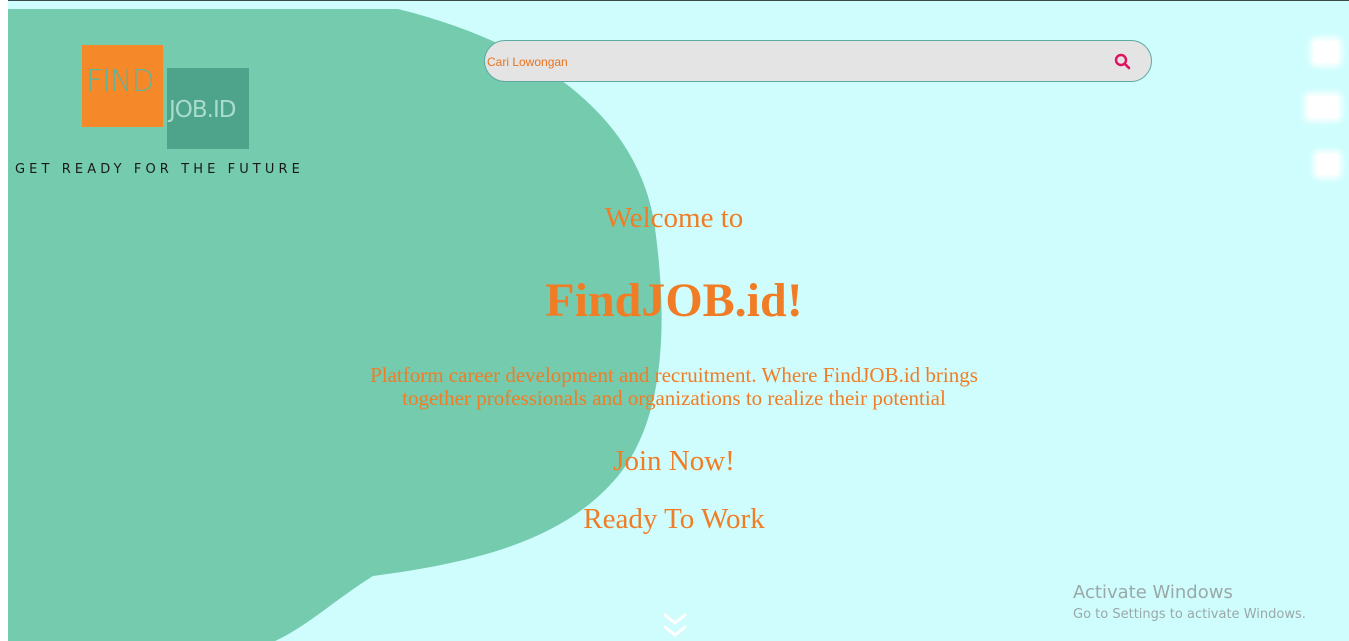 This screenshot has width=1349, height=641. I want to click on brand-title: FindJOB.id!, so click(674, 300).